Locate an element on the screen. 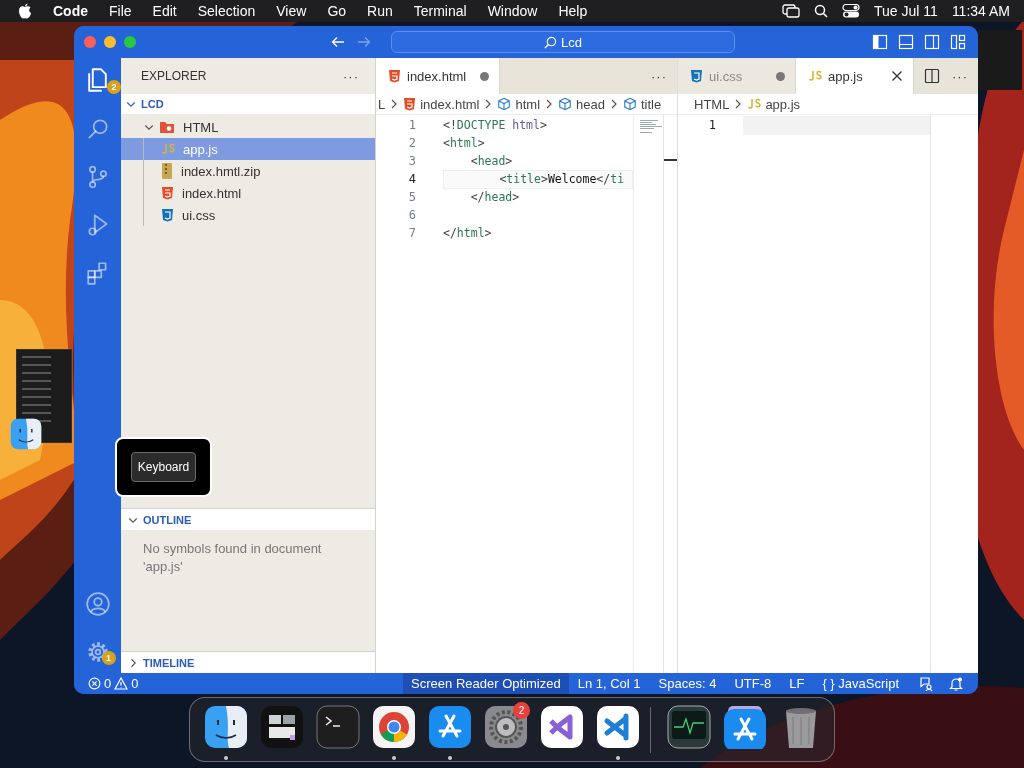 The width and height of the screenshot is (1024, 768). layout-icon is located at coordinates (958, 42).